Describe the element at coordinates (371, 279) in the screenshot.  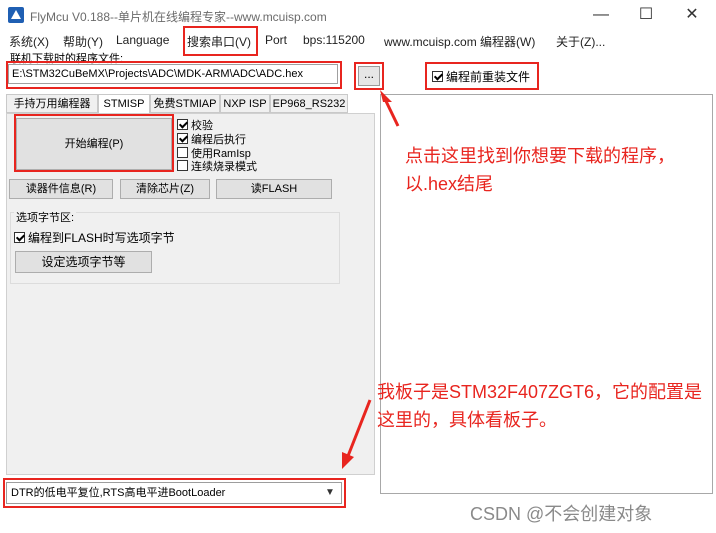
I see `annotation-arrows` at that location.